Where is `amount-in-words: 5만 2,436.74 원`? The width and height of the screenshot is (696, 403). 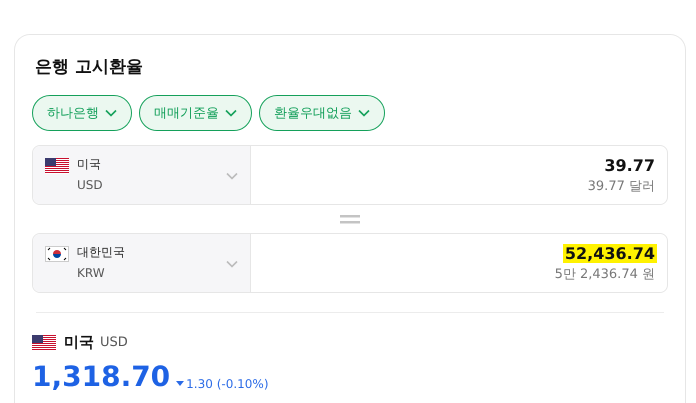
amount-in-words: 5만 2,436.74 원 is located at coordinates (604, 274).